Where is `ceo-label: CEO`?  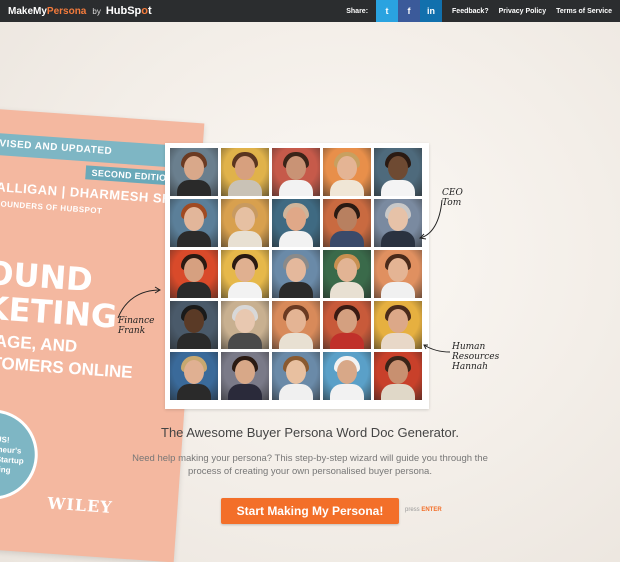
ceo-label: CEO is located at coordinates (452, 193).